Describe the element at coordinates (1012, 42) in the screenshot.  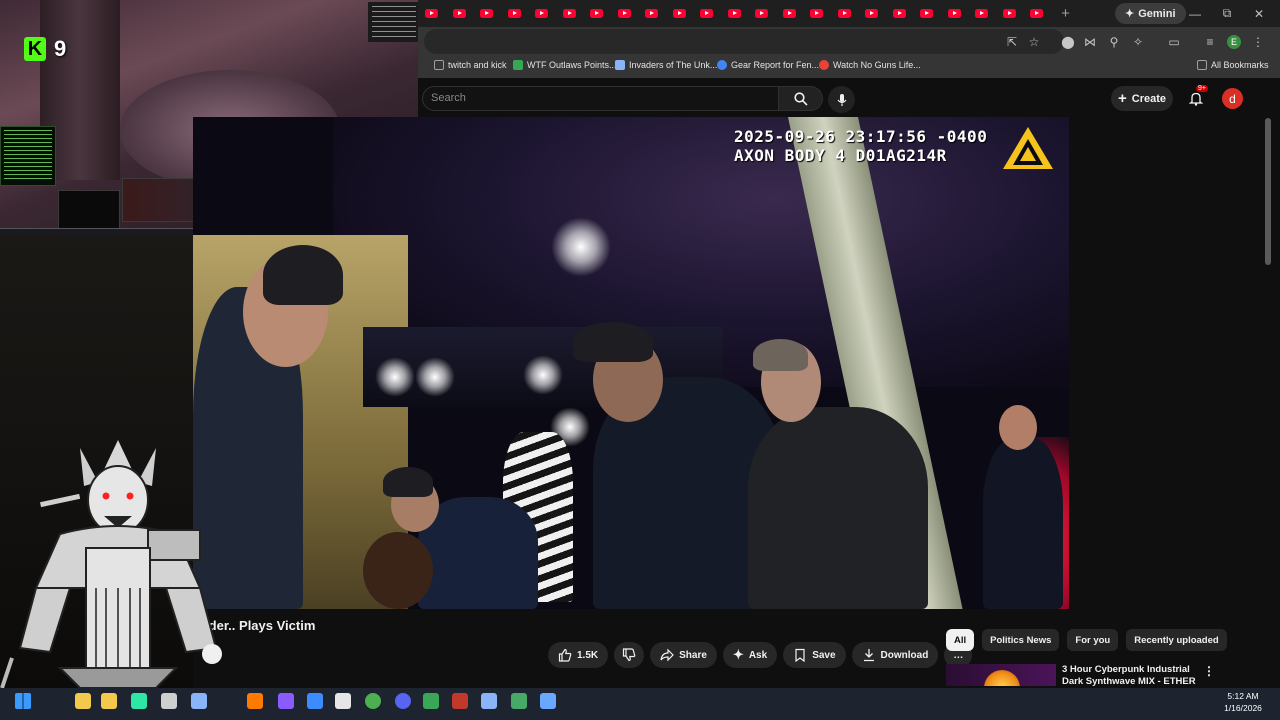
I see `install-app-icon: ⇱` at that location.